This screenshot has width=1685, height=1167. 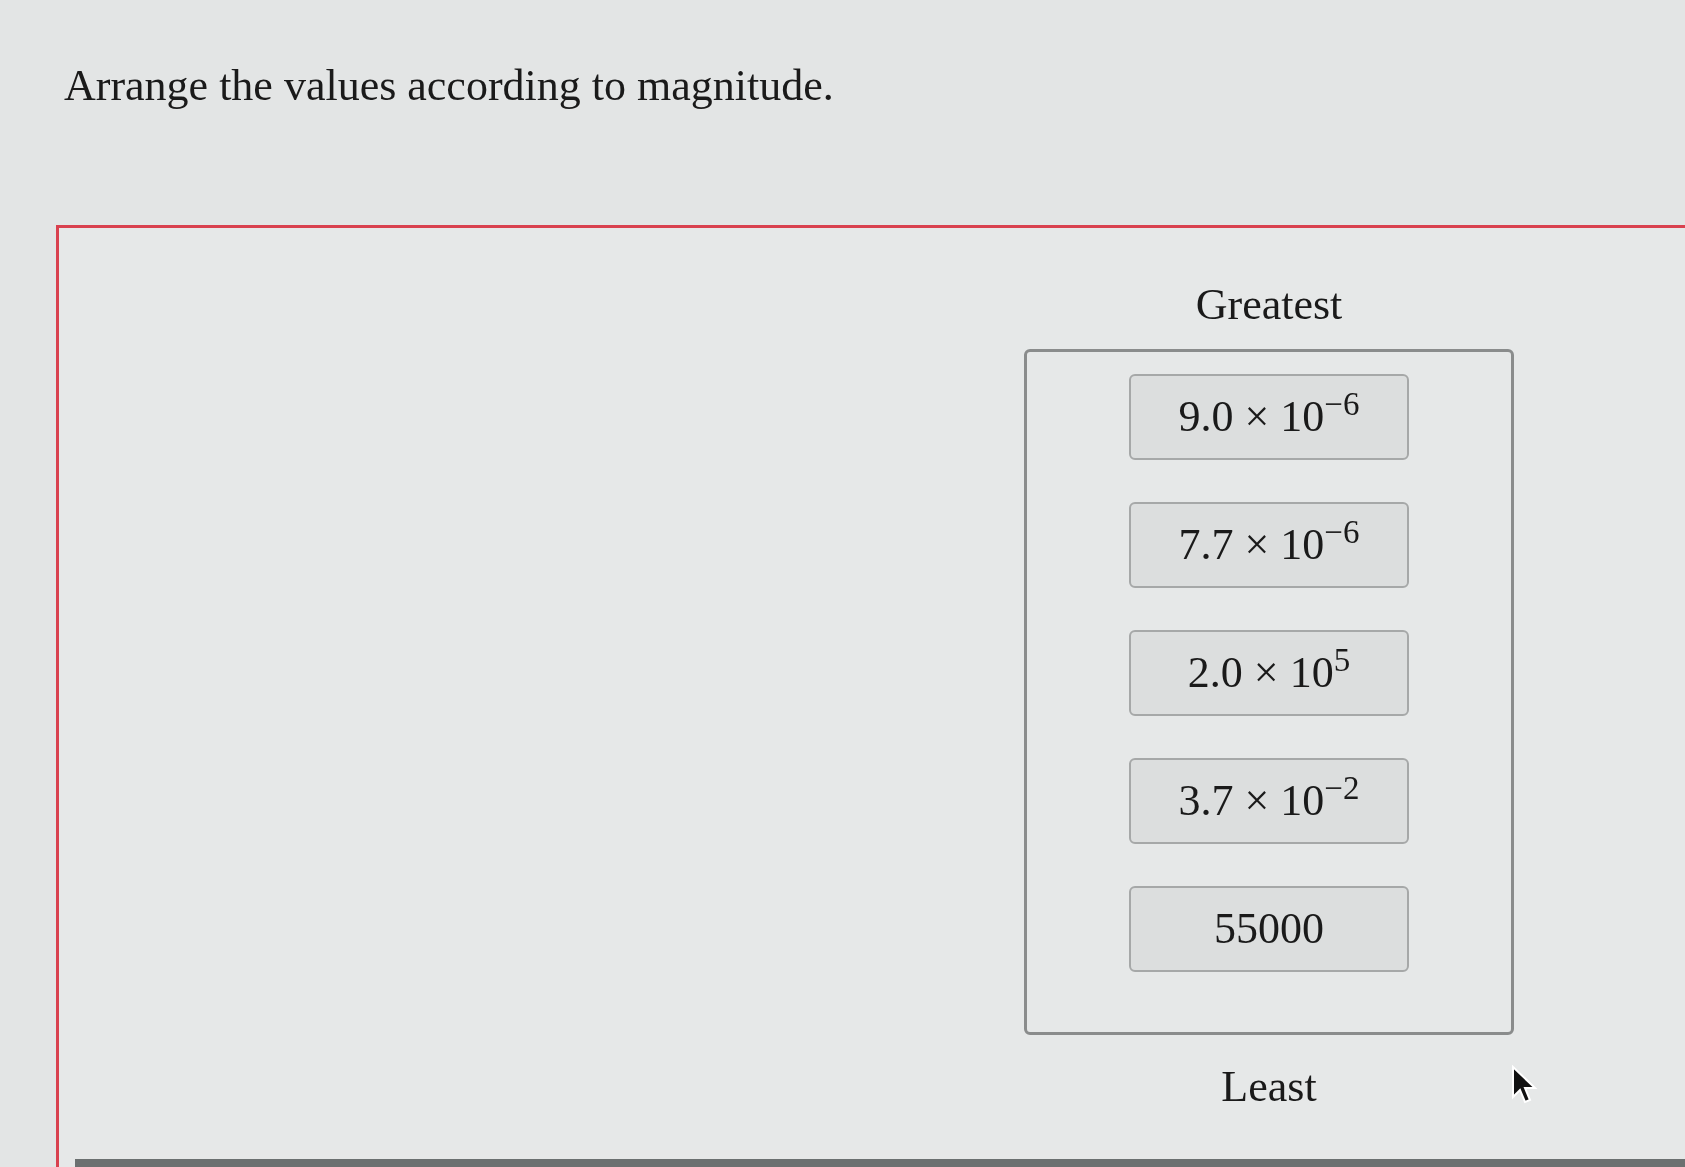 I want to click on value-tile: 7.7 × 10$^{−6}$, so click(x=1269, y=545).